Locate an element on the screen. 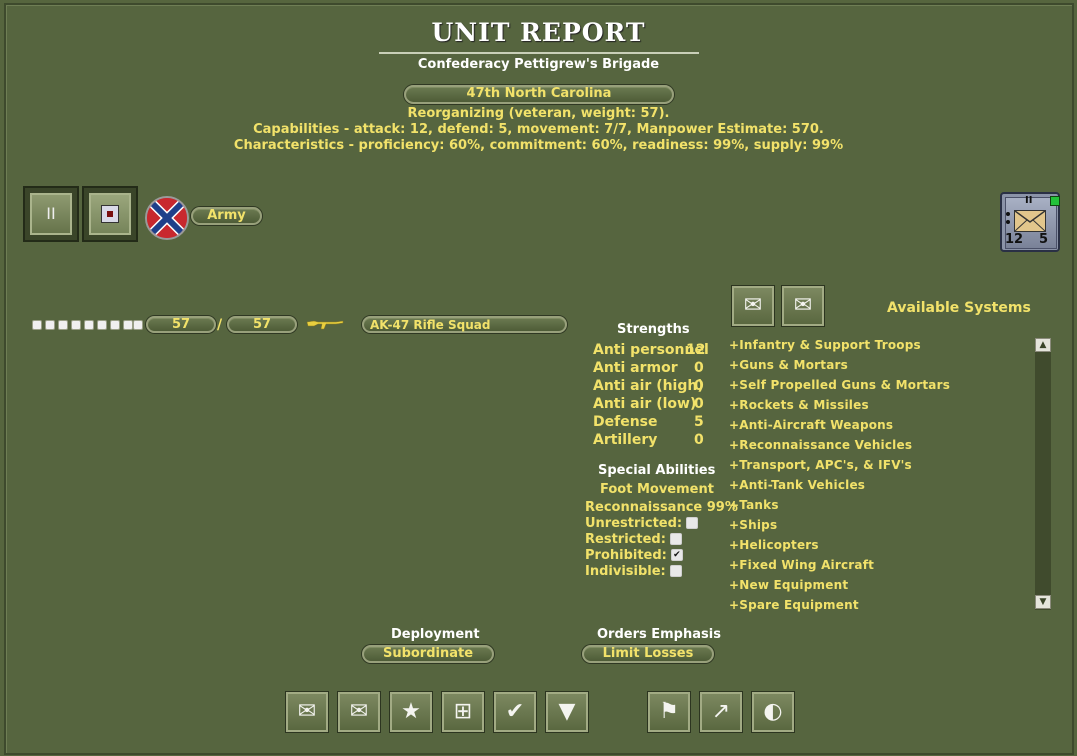  unit-symbol-icon is located at coordinates (110, 214).